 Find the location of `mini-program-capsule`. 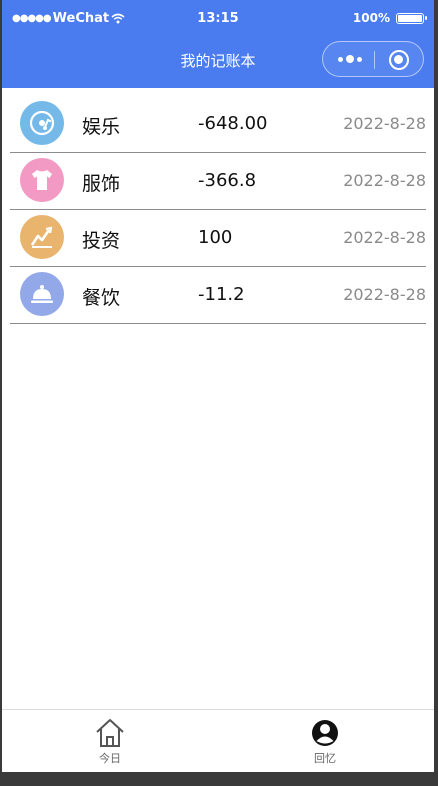

mini-program-capsule is located at coordinates (373, 59).